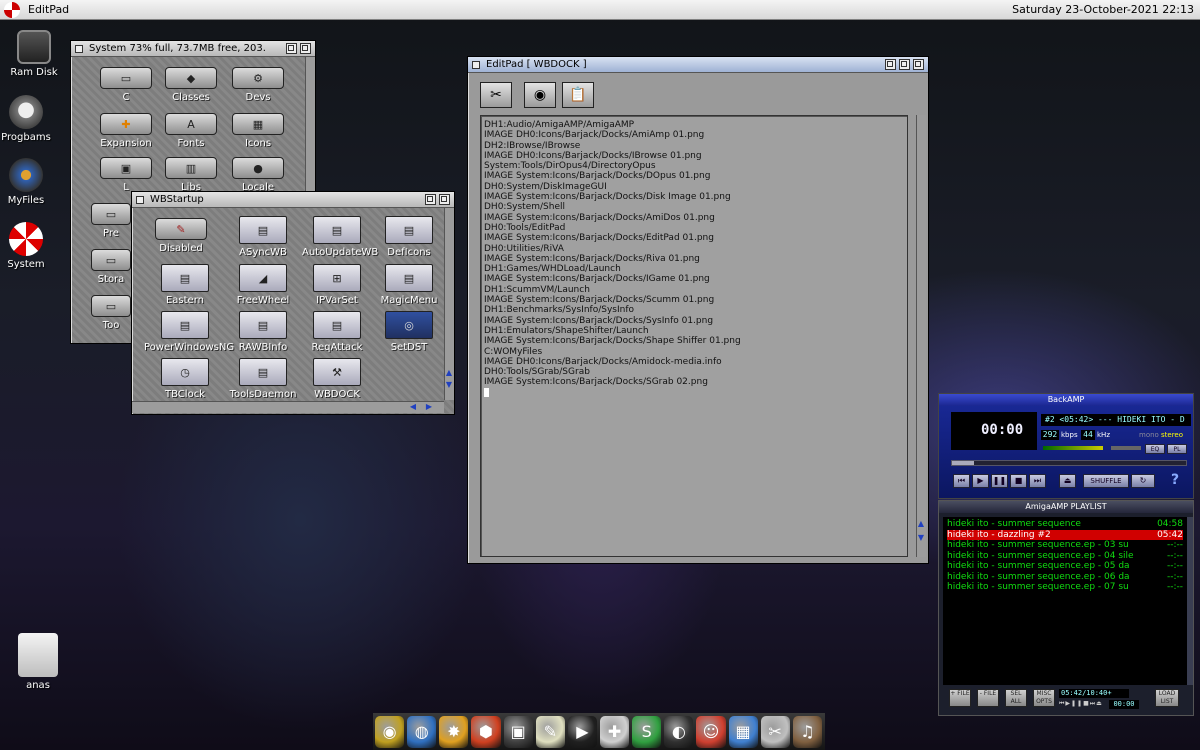  I want to click on editpad-window-titlebar: EditPad [ WBDOCK ], so click(698, 65).